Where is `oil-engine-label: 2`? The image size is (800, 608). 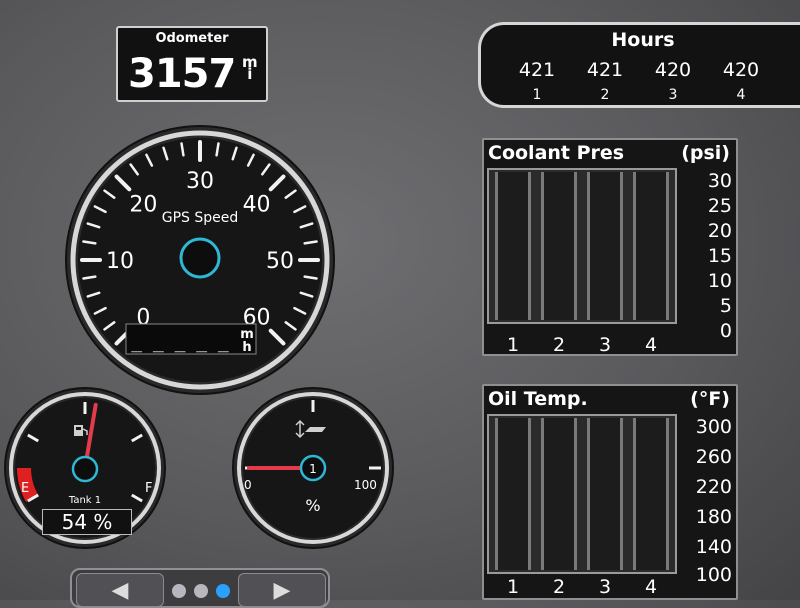
oil-engine-label: 2 is located at coordinates (559, 587).